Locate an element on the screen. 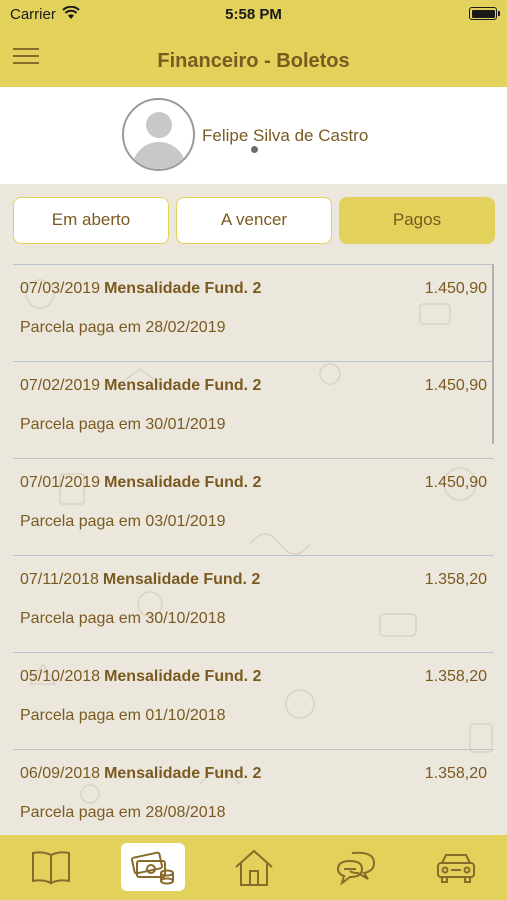  tab-em-aberto: Em aberto is located at coordinates (91, 220).